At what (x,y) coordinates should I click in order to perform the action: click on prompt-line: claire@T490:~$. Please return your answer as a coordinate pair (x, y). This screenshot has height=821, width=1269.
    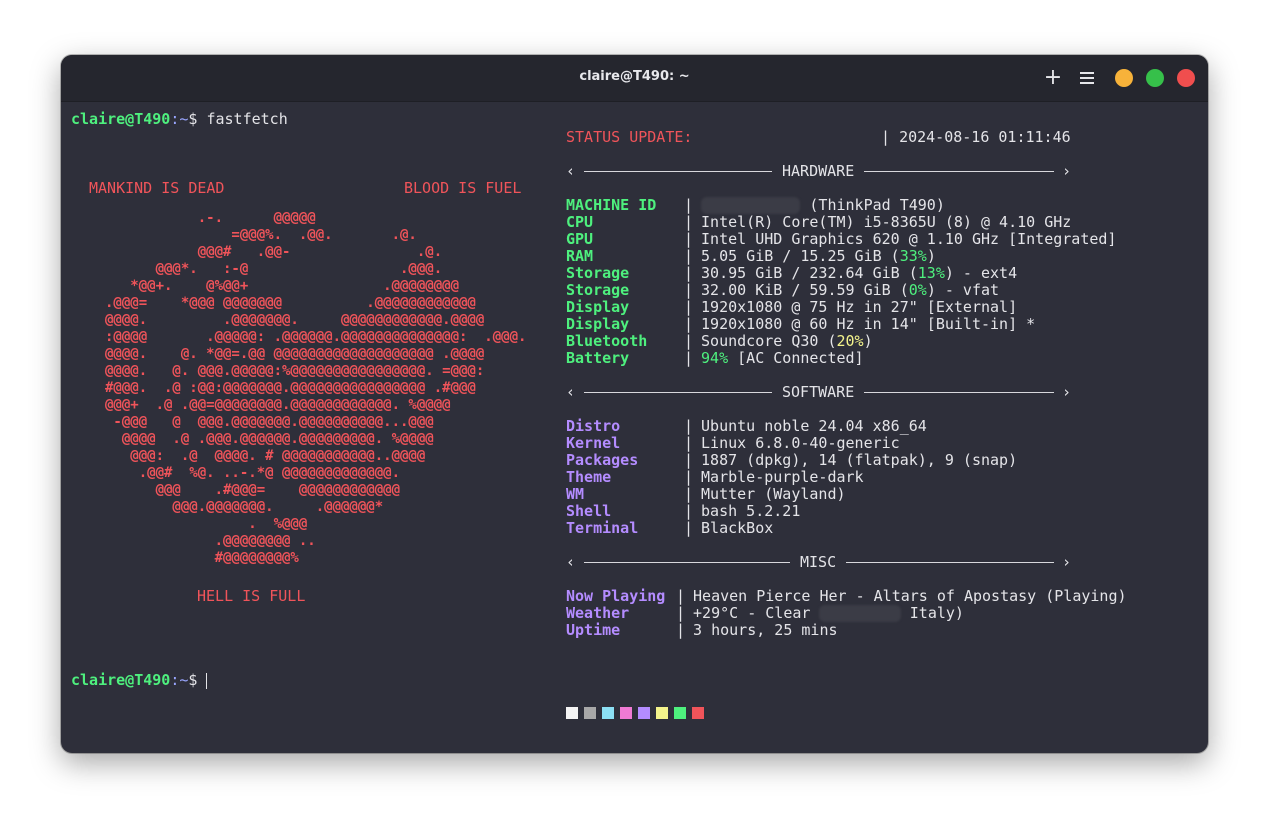
    Looking at the image, I should click on (139, 680).